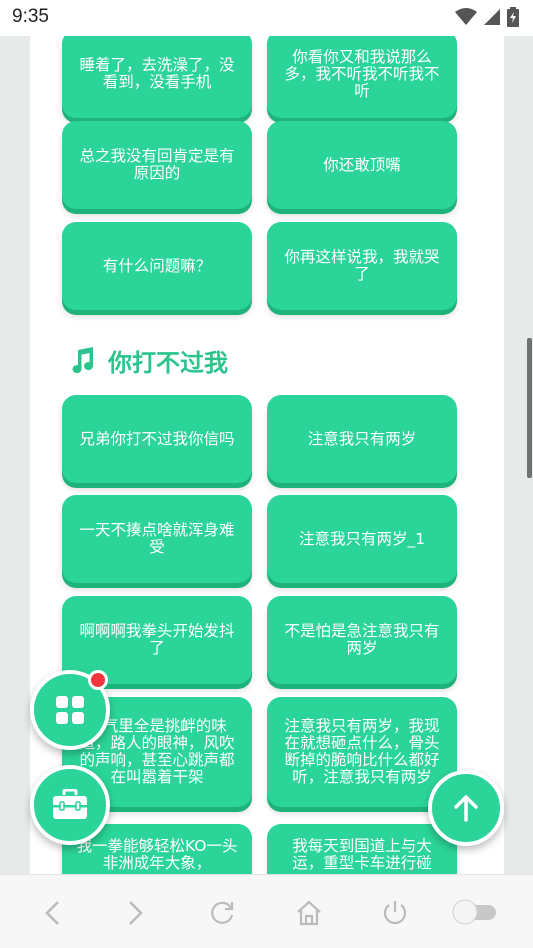  I want to click on power-button, so click(395, 913).